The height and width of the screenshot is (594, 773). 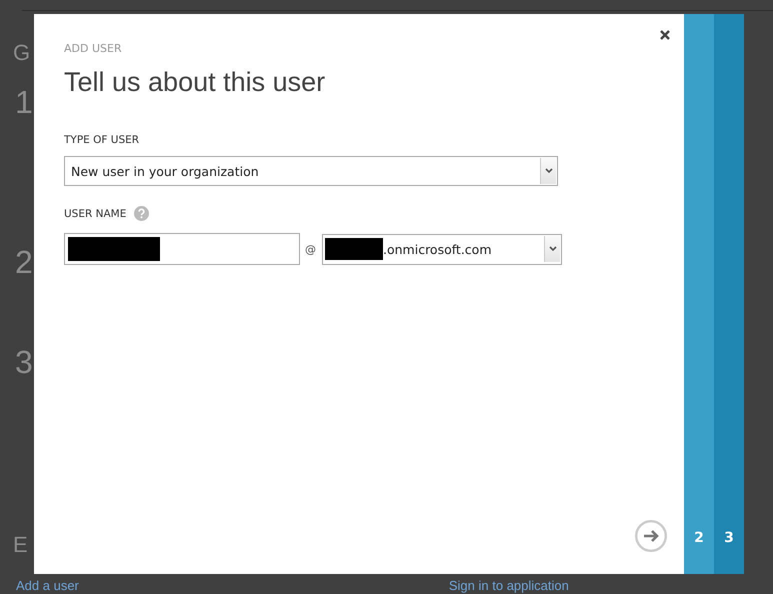 I want to click on step-number: 3, so click(x=24, y=362).